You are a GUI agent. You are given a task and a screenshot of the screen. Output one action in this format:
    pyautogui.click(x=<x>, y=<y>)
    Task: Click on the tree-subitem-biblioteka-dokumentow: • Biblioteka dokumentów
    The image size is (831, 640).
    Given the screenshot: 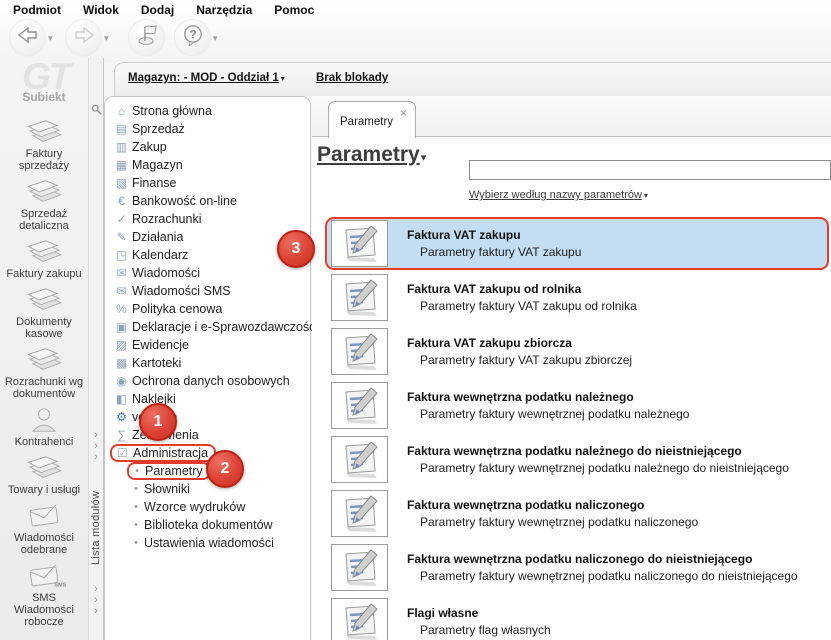 What is the action you would take?
    pyautogui.click(x=207, y=525)
    